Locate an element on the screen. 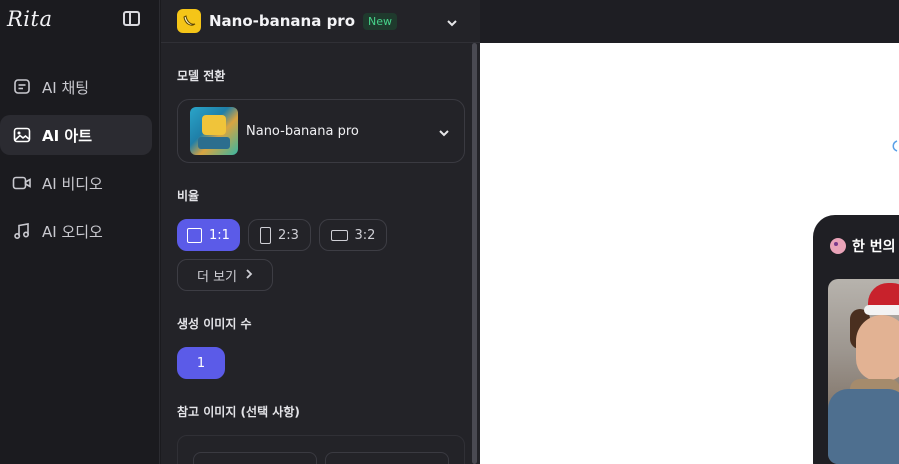 This screenshot has height=464, width=899. sidebar-item-ai-video: AI 비디오 is located at coordinates (76, 183).